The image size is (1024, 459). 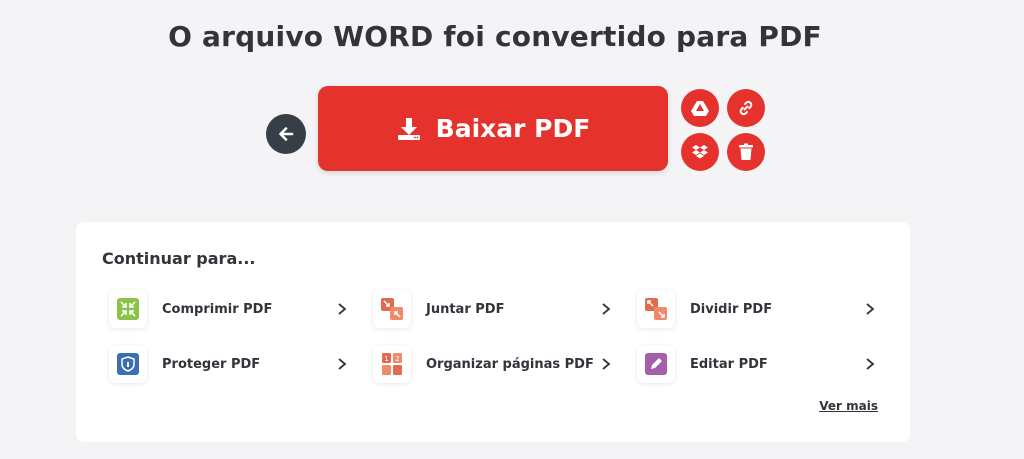 I want to click on delete-button, so click(x=746, y=152).